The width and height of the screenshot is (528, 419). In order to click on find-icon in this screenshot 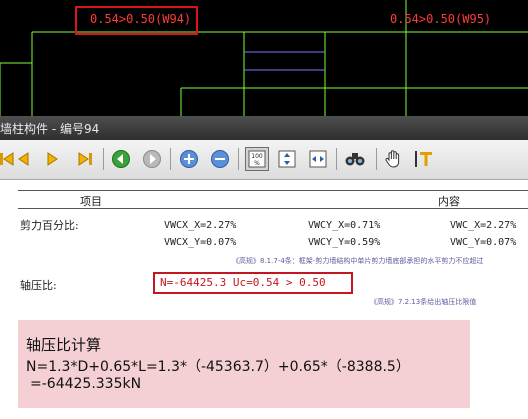, I will do `click(355, 159)`.